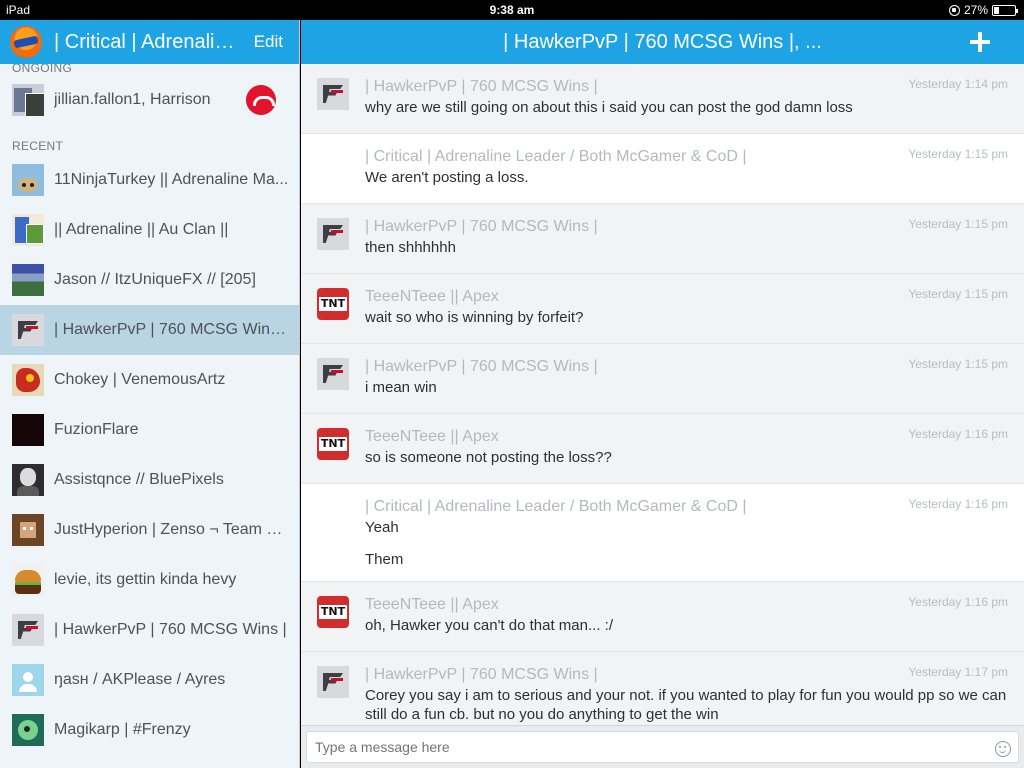  Describe the element at coordinates (140, 379) in the screenshot. I see `conversation-name: Chokey | VenemousArtz` at that location.